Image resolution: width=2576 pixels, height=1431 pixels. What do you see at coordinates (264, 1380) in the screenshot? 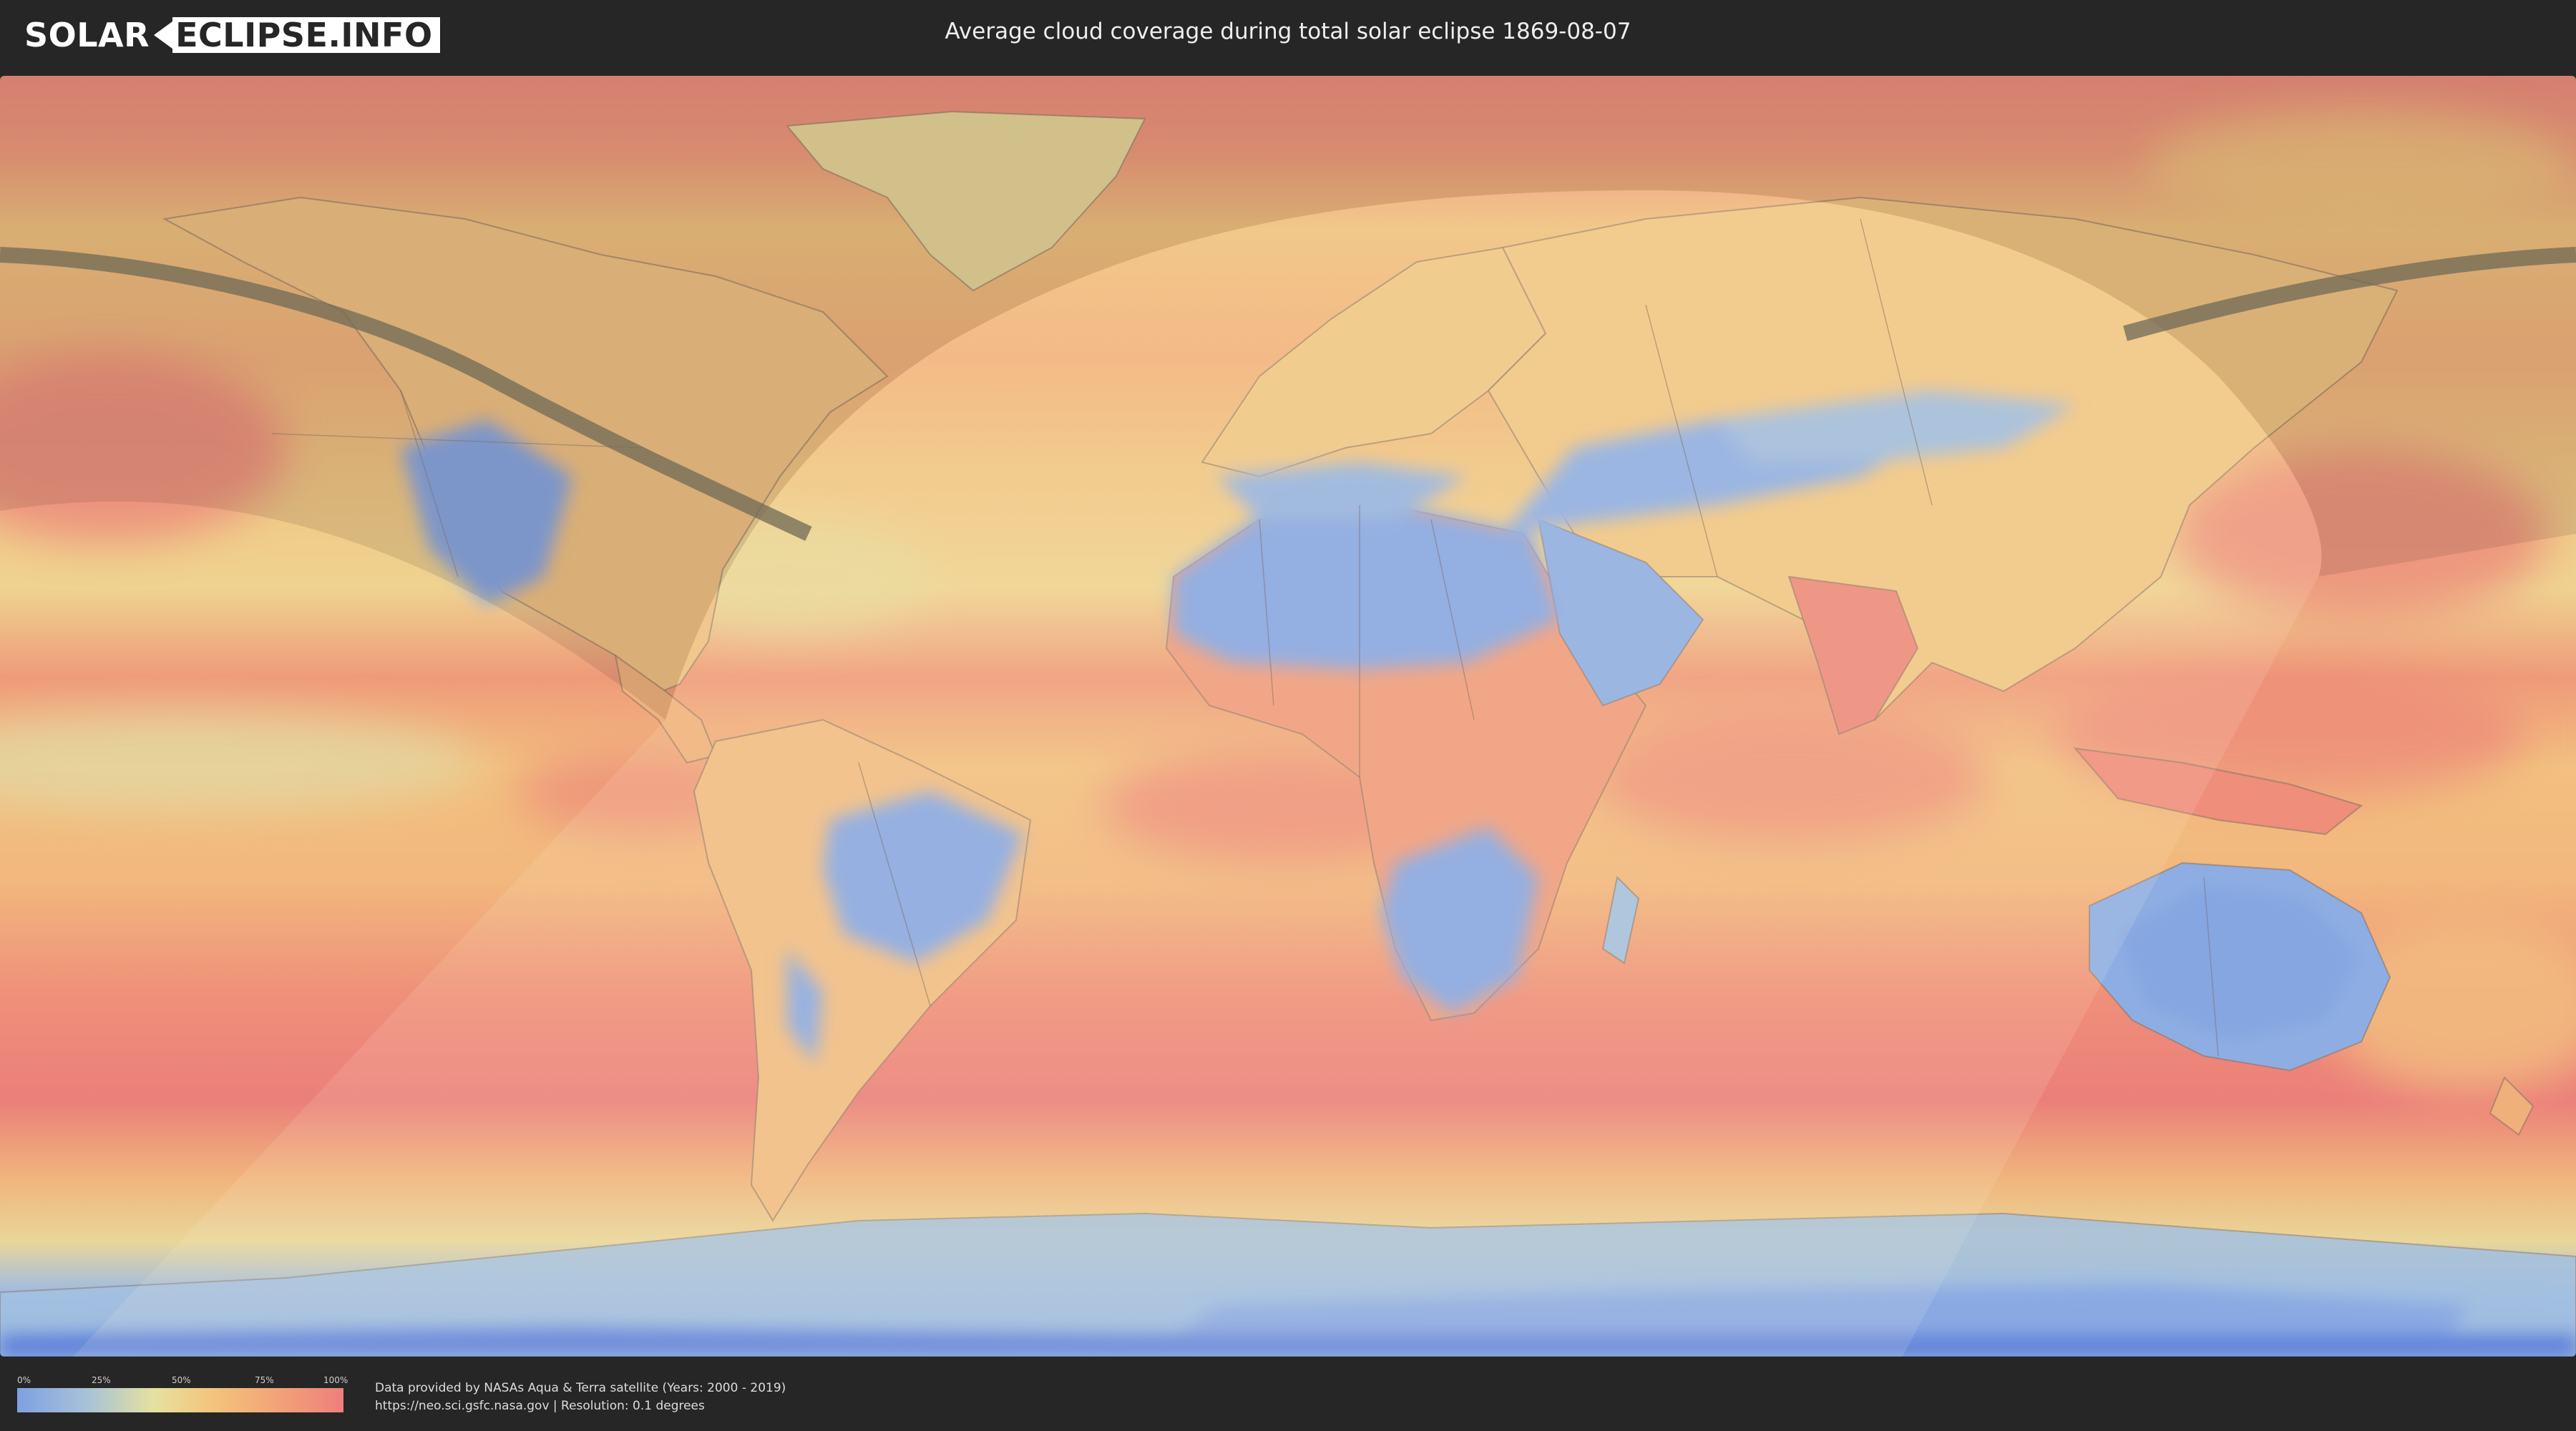
I see `legend-tick-75: 75%` at bounding box center [264, 1380].